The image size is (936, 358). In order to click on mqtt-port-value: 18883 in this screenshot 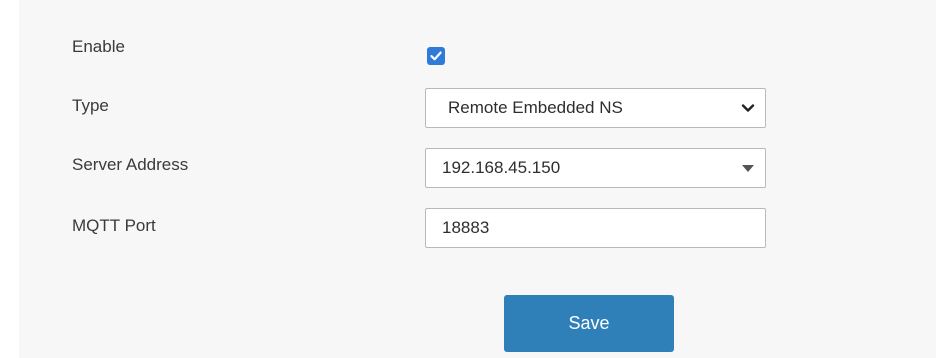, I will do `click(466, 227)`.